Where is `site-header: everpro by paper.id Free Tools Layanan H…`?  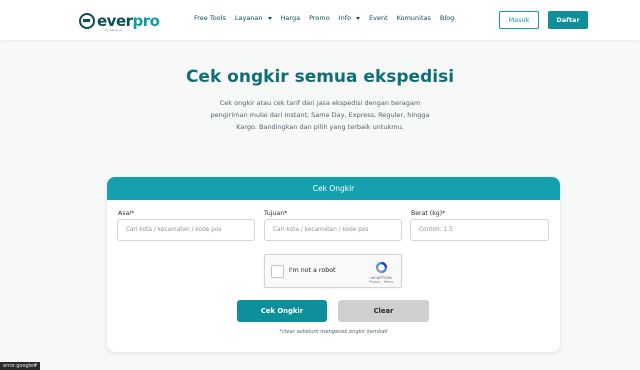 site-header: everpro by paper.id Free Tools Layanan H… is located at coordinates (320, 20).